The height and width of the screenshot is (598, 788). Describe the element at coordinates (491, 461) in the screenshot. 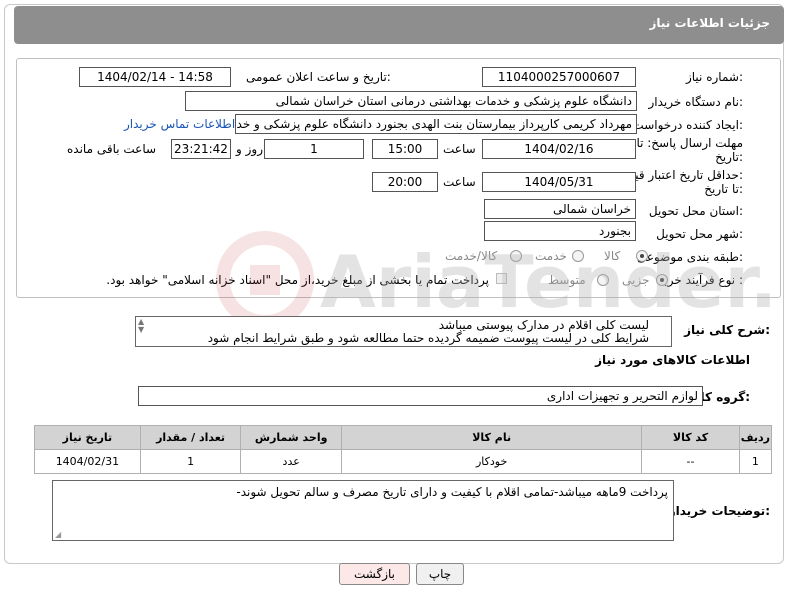

I see `cell-name: خودکار` at that location.